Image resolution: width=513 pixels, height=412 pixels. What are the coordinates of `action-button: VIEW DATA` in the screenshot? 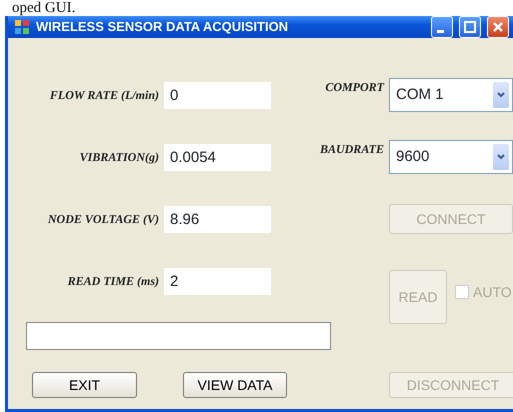 It's located at (235, 385).